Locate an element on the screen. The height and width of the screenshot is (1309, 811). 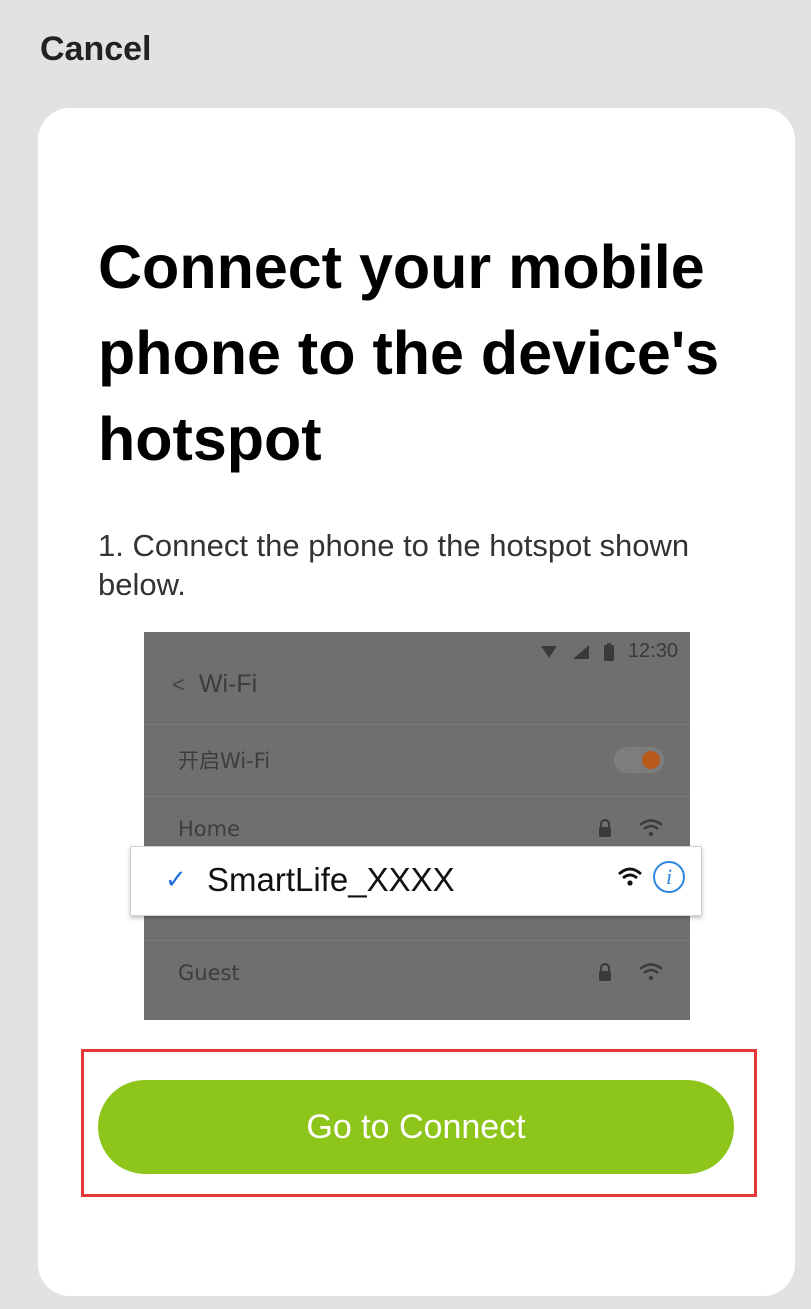
network-name: Home is located at coordinates (209, 829).